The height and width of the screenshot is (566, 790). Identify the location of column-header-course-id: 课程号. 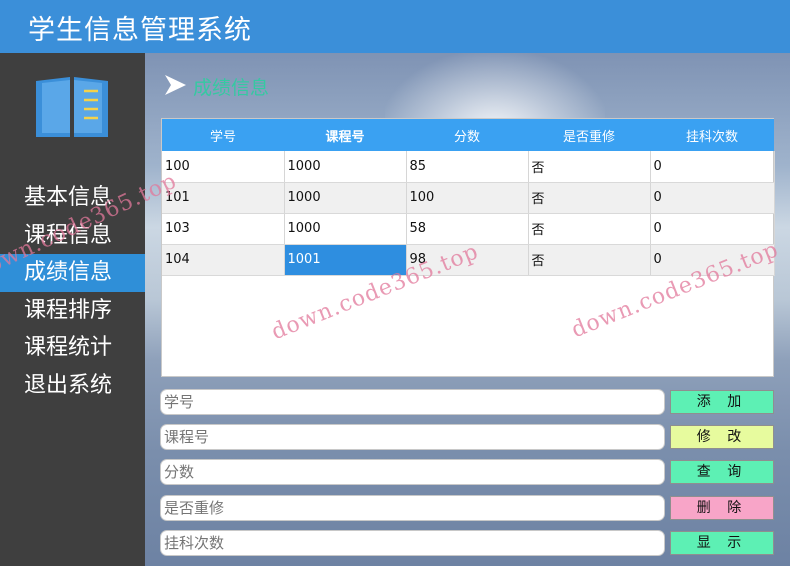
(345, 135).